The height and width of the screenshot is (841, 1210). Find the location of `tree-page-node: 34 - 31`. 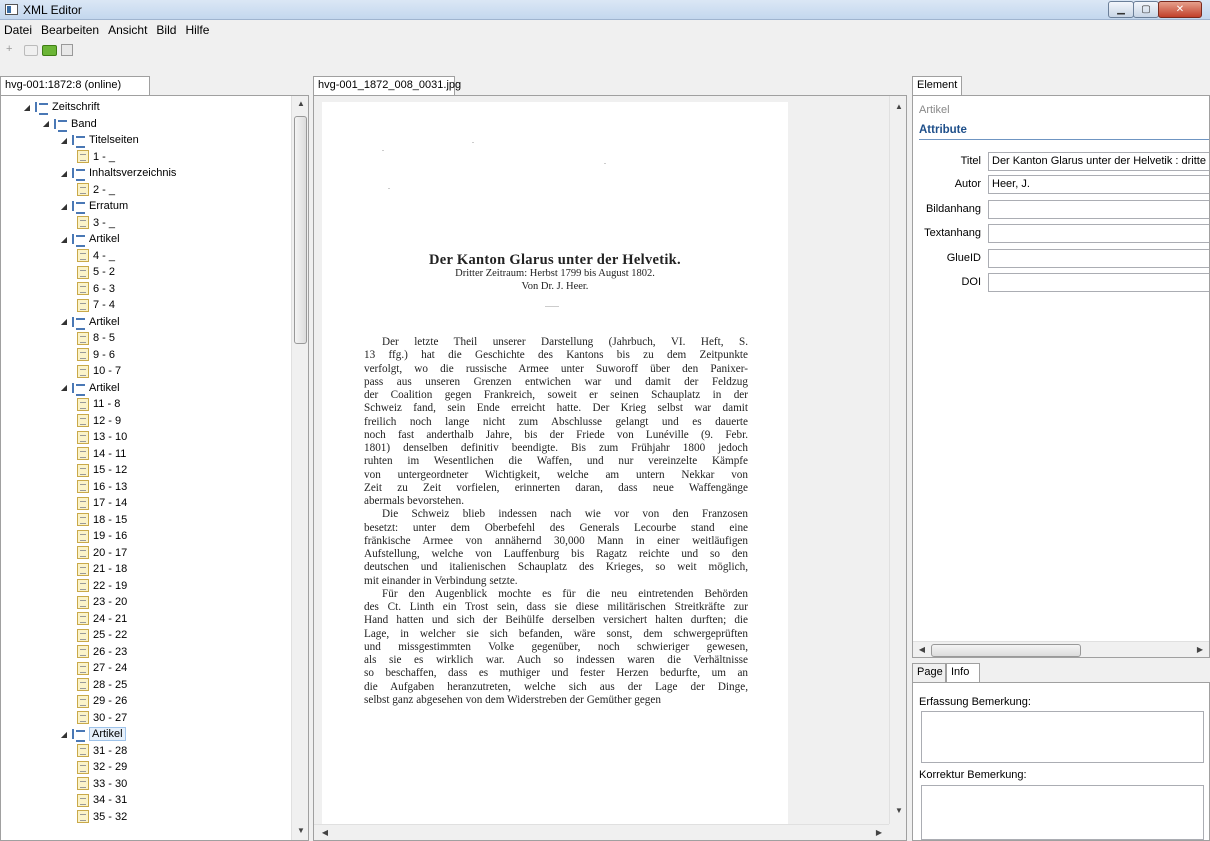

tree-page-node: 34 - 31 is located at coordinates (101, 800).